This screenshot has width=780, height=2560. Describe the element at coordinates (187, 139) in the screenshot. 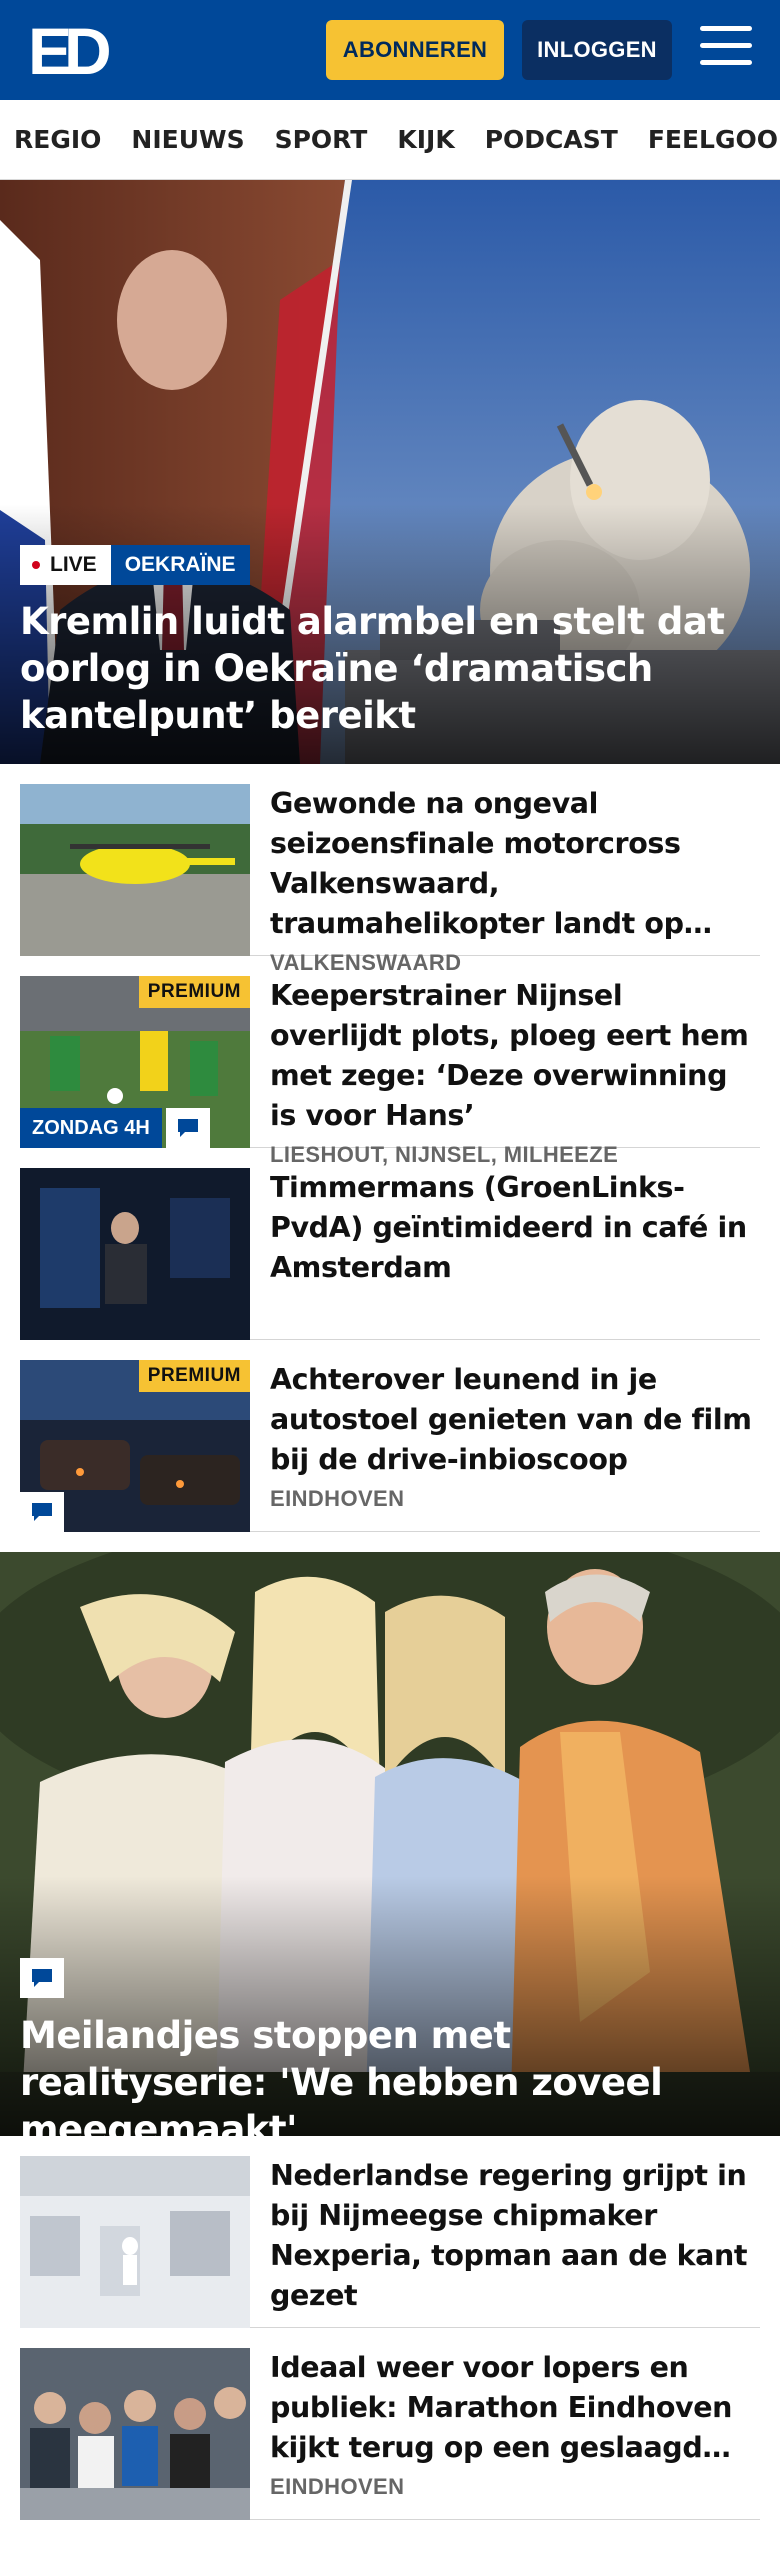

I see `nav-item-nieuws: NIEUWS` at that location.